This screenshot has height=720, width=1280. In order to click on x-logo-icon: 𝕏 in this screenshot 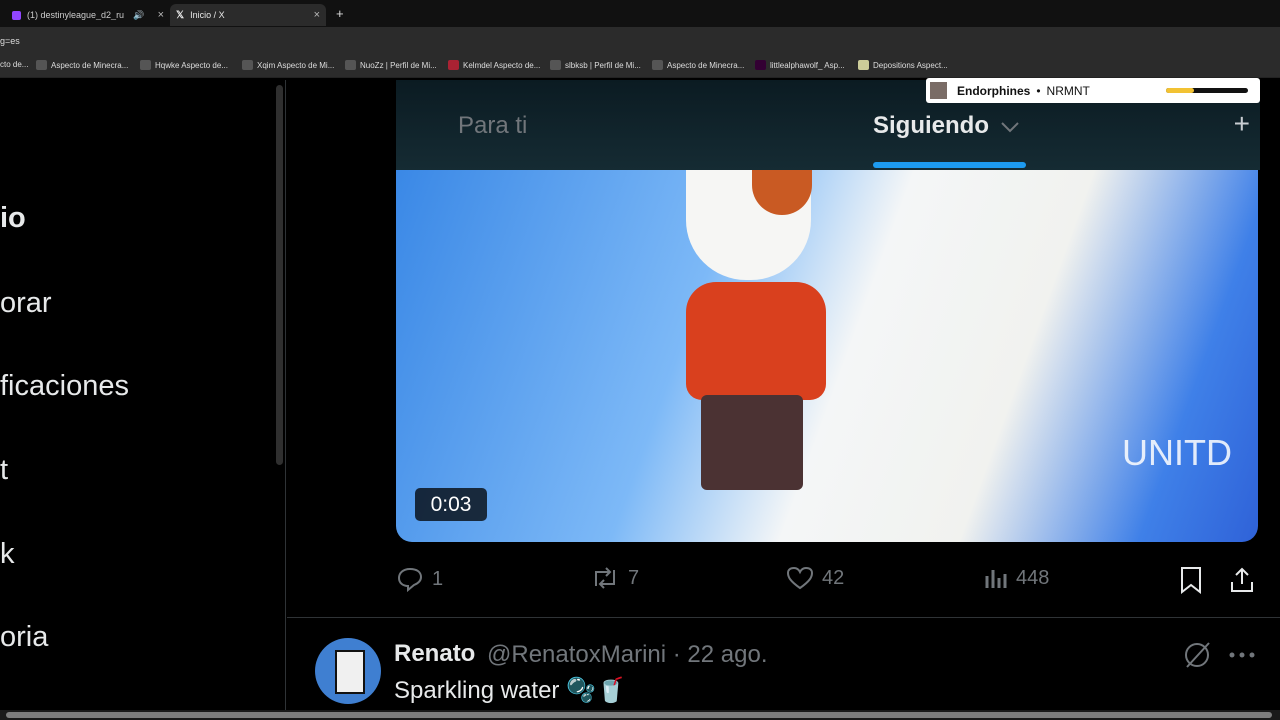, I will do `click(180, 15)`.